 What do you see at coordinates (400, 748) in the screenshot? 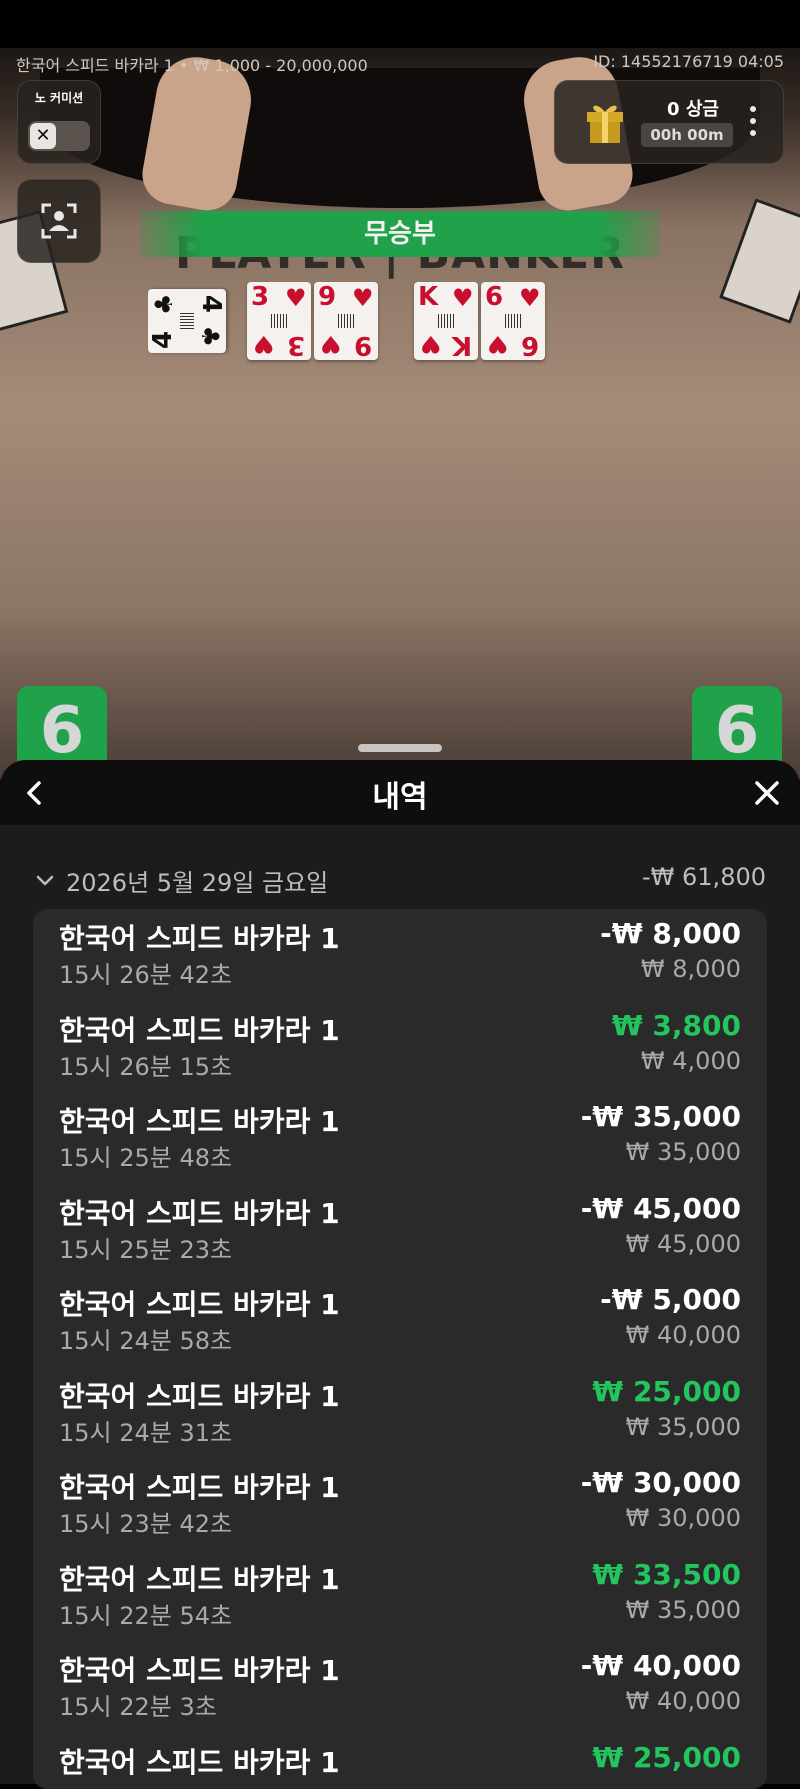
I see `drag-handle` at bounding box center [400, 748].